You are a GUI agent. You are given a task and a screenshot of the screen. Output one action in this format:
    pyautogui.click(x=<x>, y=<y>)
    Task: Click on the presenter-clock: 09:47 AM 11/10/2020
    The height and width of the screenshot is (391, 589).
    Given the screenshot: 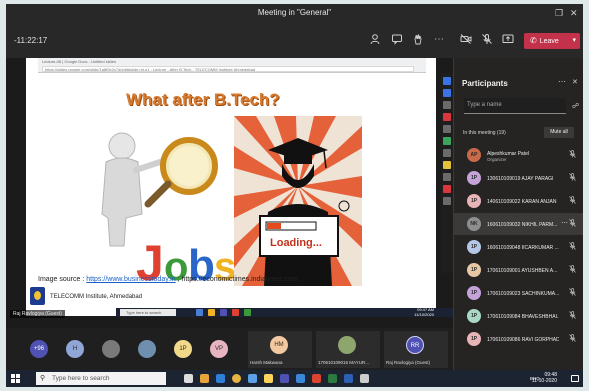 What is the action you would take?
    pyautogui.click(x=424, y=312)
    